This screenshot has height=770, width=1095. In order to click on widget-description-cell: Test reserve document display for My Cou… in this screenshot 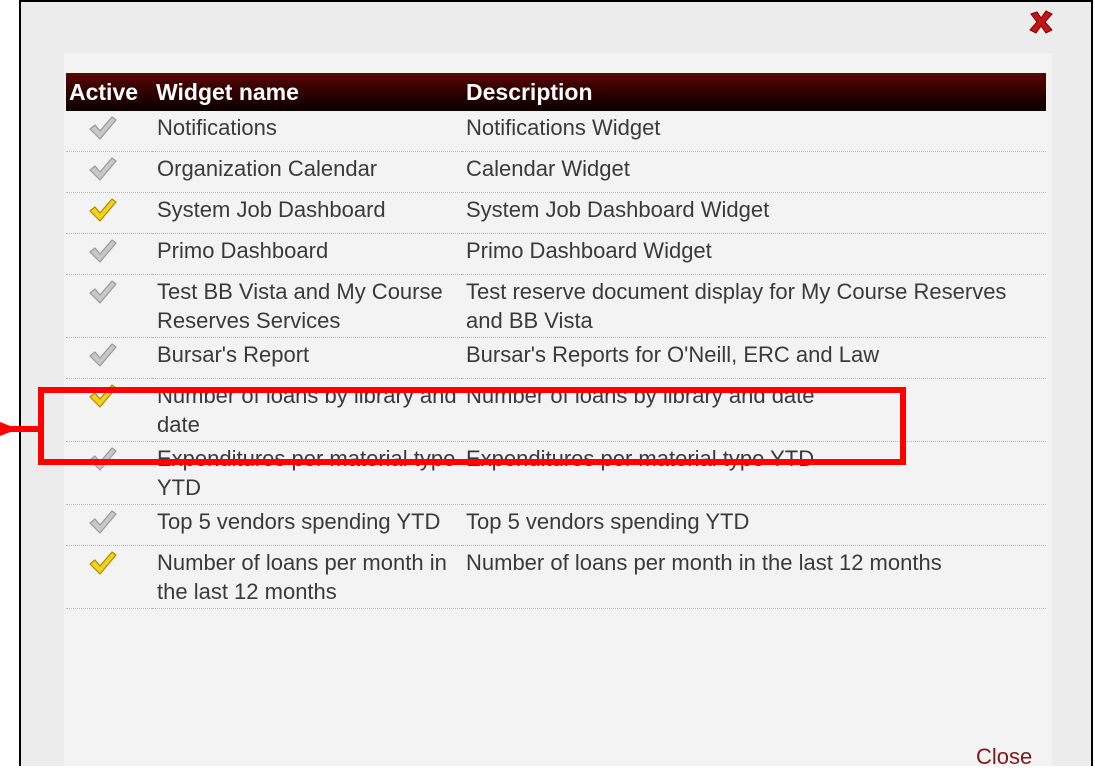, I will do `click(754, 306)`.